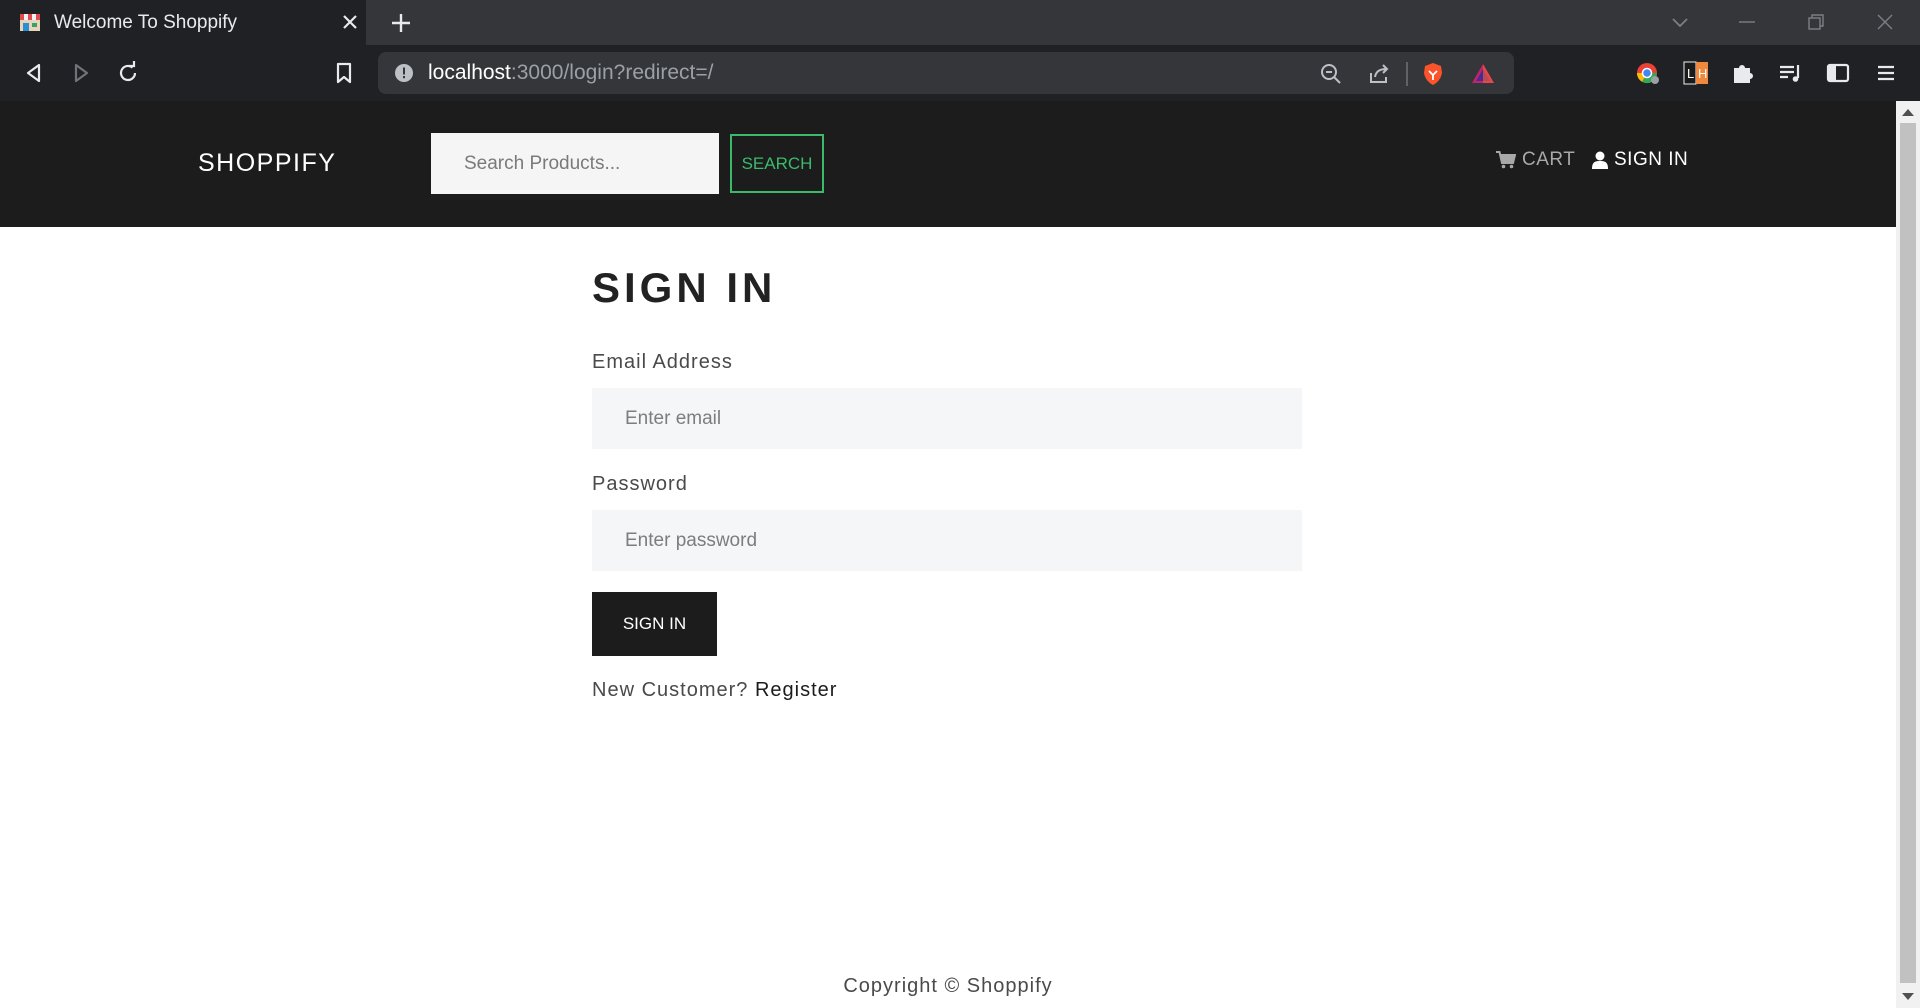 Image resolution: width=1920 pixels, height=1008 pixels. What do you see at coordinates (1885, 22) in the screenshot?
I see `close-window-icon` at bounding box center [1885, 22].